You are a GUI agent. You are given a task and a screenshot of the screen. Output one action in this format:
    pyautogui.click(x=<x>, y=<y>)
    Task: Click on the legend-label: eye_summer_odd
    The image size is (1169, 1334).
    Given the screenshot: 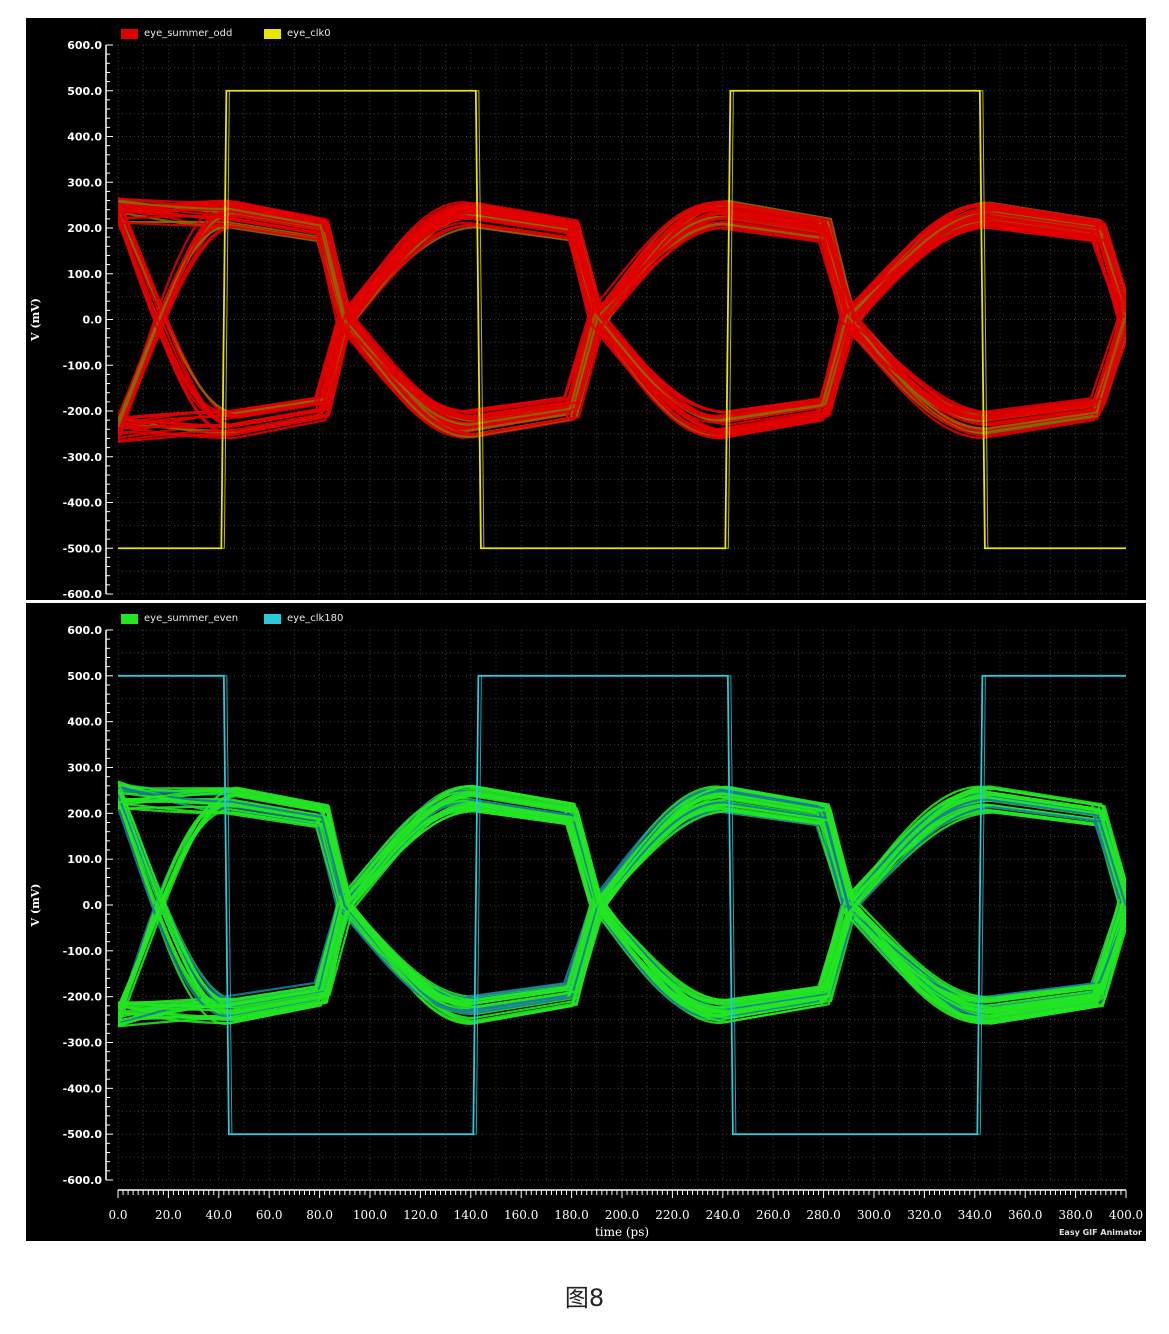 What is the action you would take?
    pyautogui.click(x=188, y=33)
    